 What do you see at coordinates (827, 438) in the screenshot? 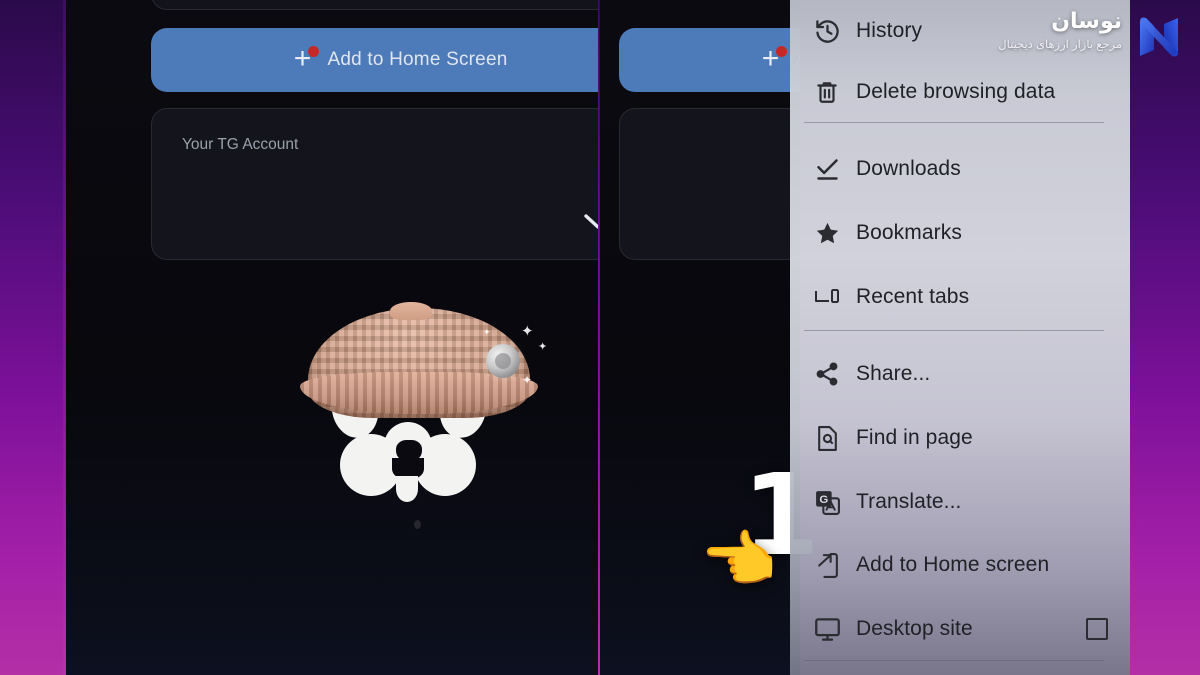
I see `find-in-page-icon` at bounding box center [827, 438].